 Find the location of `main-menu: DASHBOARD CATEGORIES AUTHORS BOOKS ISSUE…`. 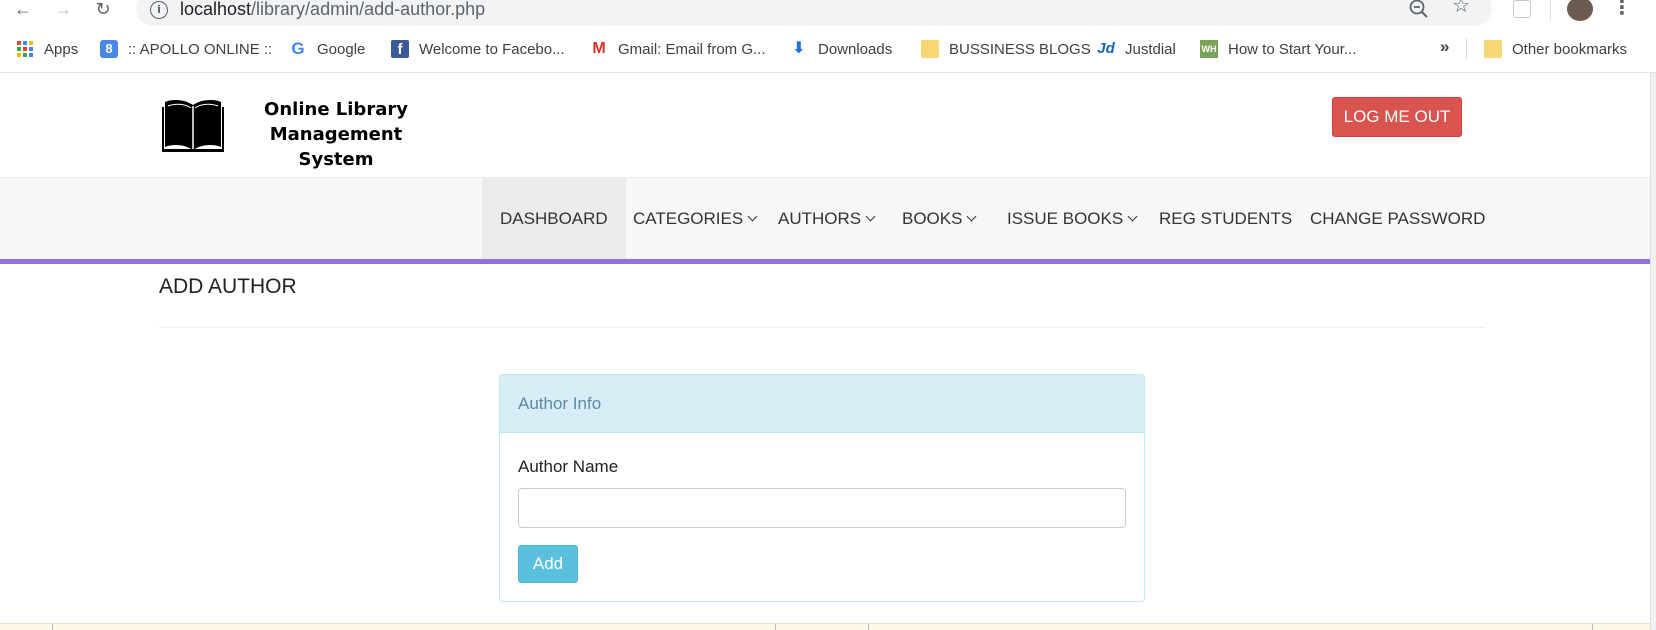

main-menu: DASHBOARD CATEGORIES AUTHORS BOOKS ISSUE… is located at coordinates (825, 218).